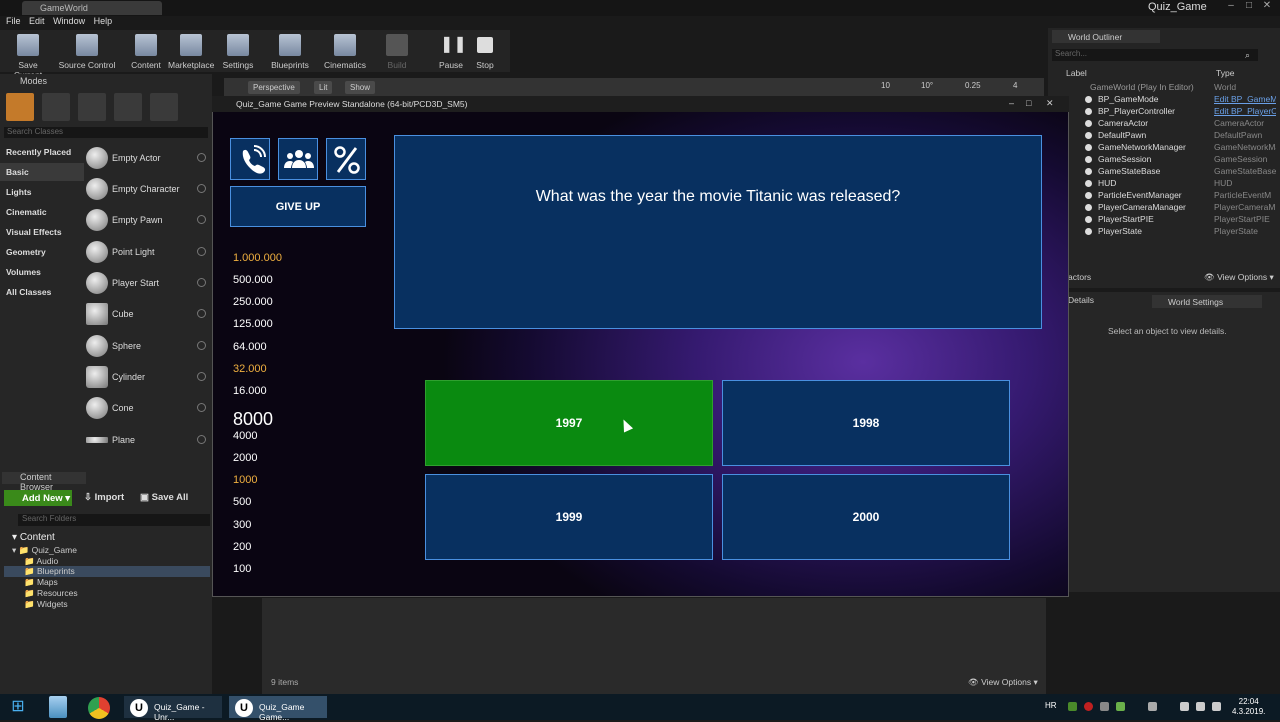  I want to click on place-mode-icon, so click(20, 107).